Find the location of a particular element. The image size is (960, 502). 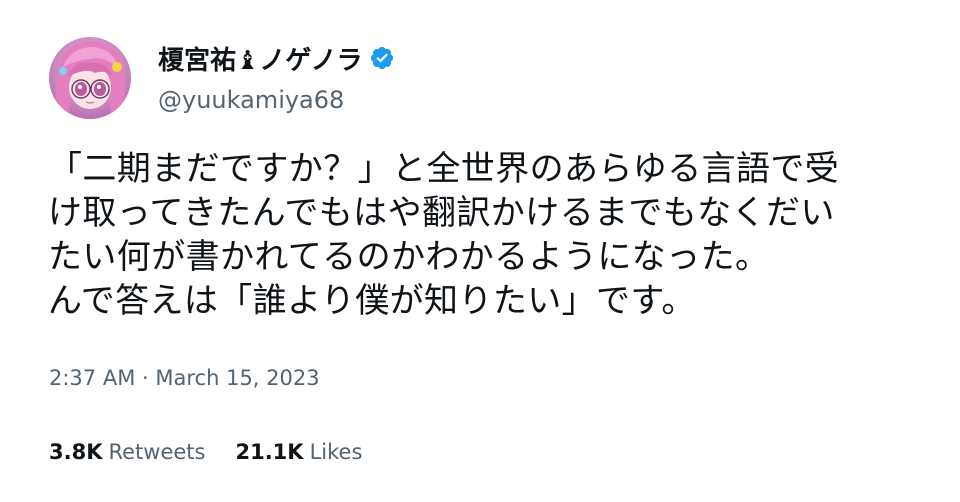

avatar-image is located at coordinates (90, 78).